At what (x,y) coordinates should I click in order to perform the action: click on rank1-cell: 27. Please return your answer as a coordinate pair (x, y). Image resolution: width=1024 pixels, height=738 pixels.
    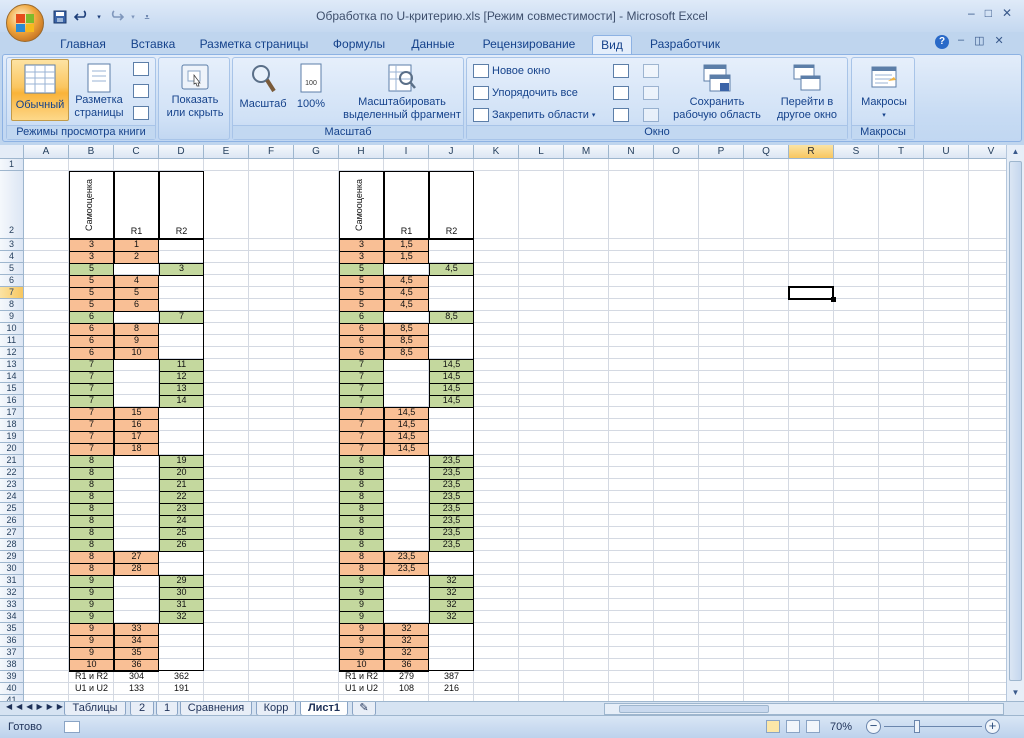
    Looking at the image, I should click on (136, 557).